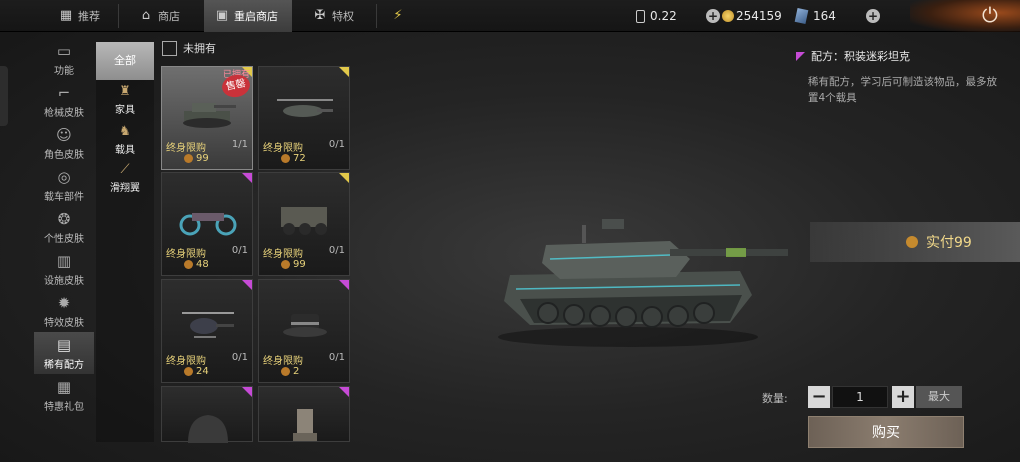  Describe the element at coordinates (202, 371) in the screenshot. I see `price-value: 24` at that location.